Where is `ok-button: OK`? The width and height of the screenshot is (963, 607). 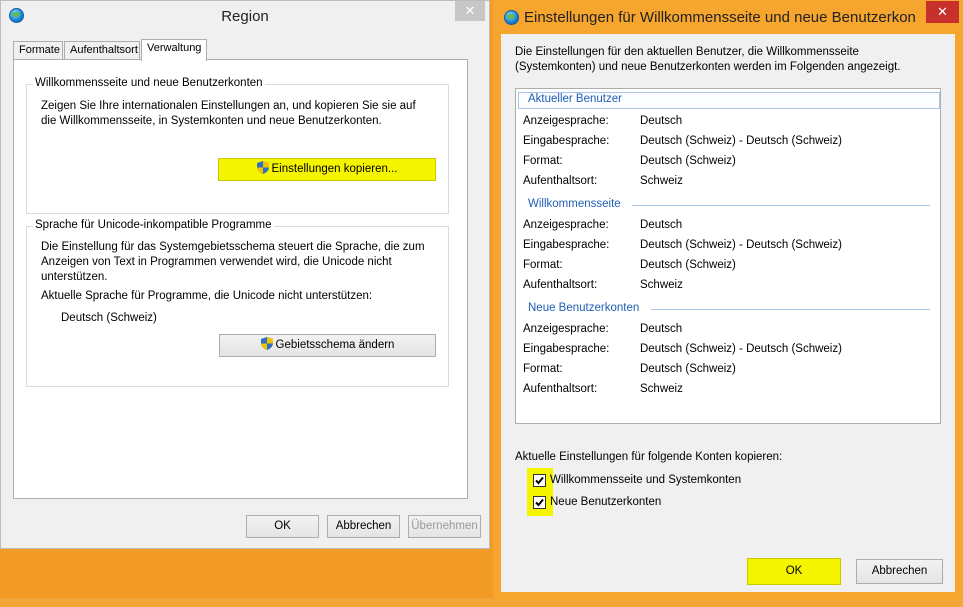
ok-button: OK is located at coordinates (282, 526).